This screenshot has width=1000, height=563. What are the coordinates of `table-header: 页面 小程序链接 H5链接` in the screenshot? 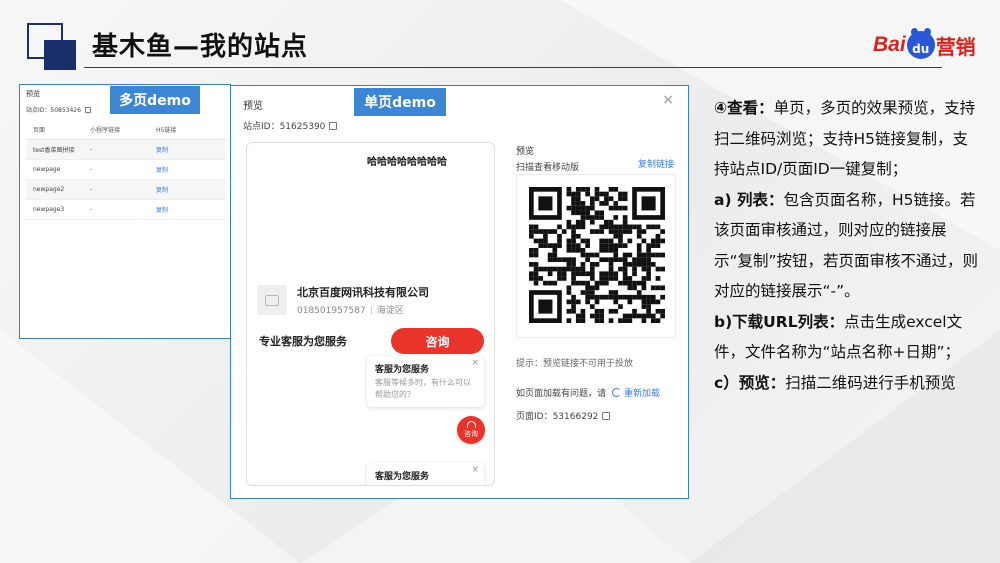 It's located at (126, 130).